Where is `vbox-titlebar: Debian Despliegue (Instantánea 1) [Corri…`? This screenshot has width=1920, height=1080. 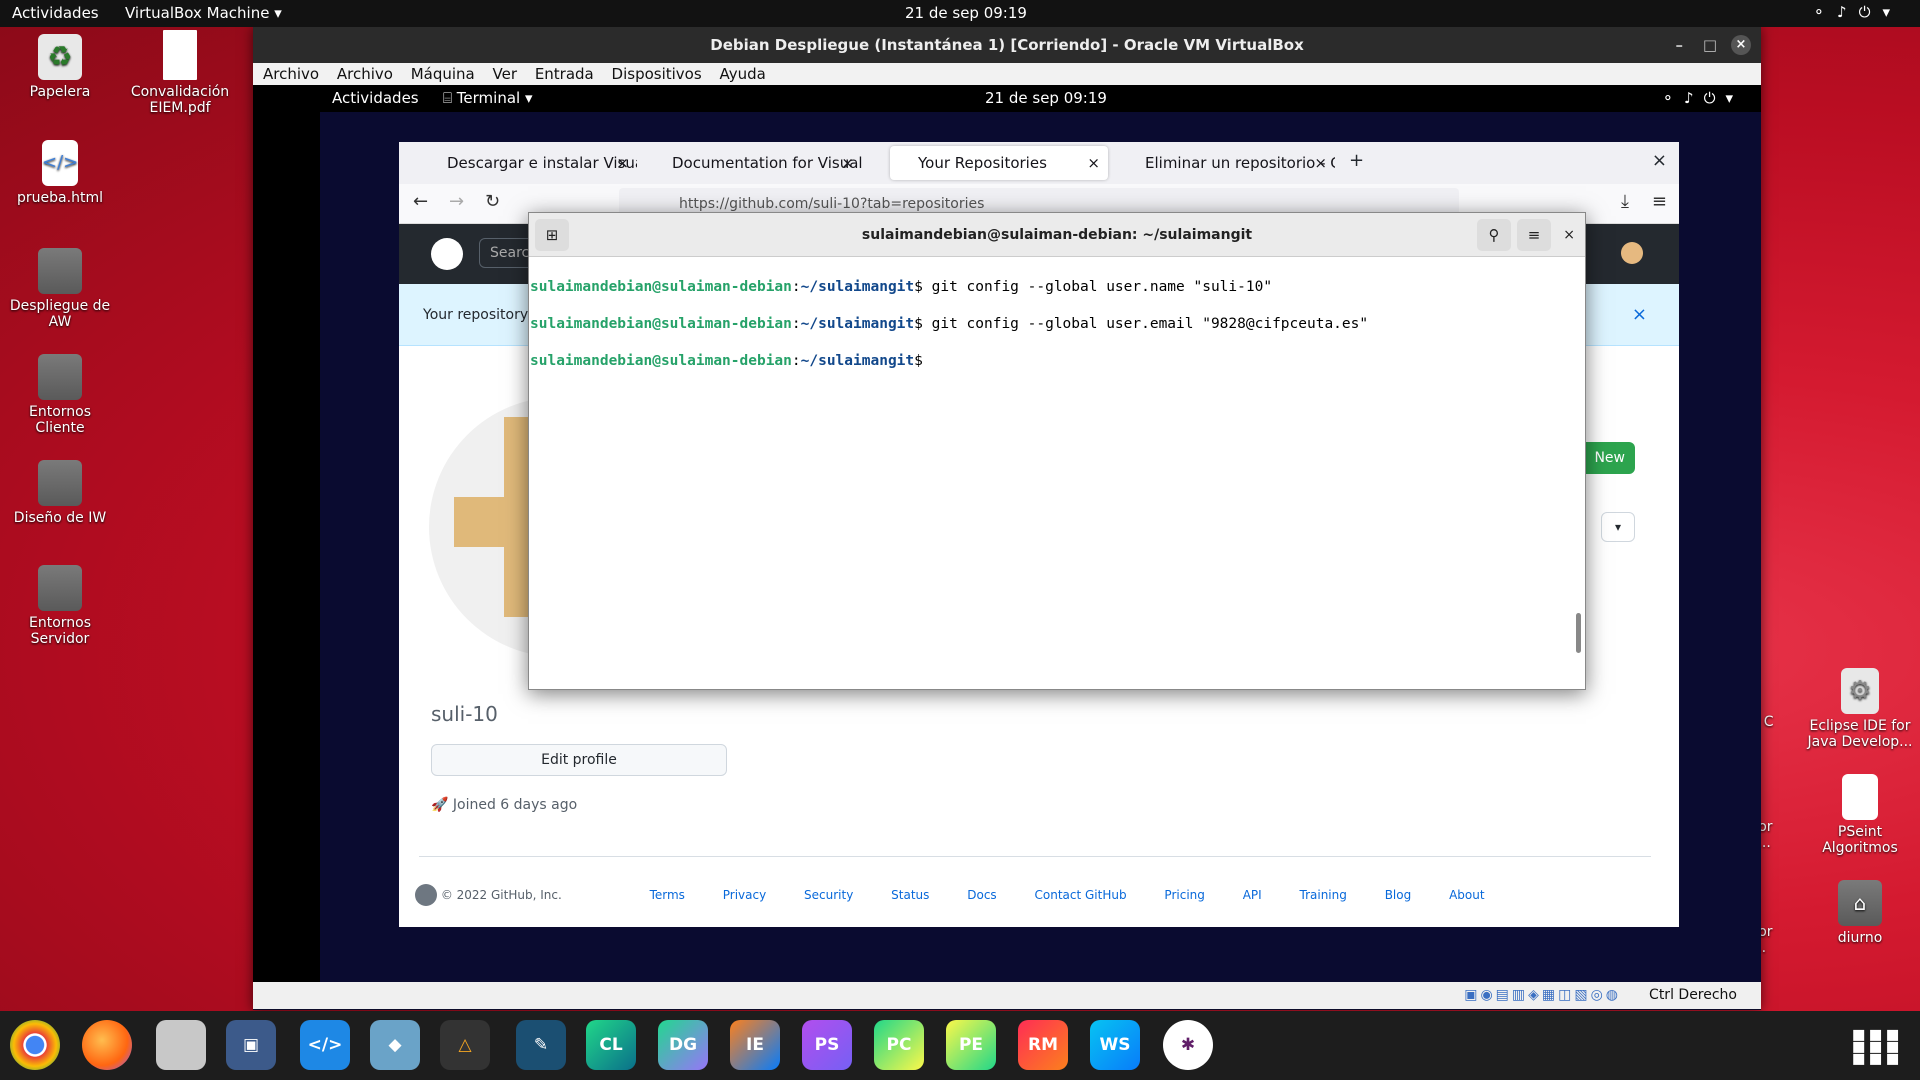
vbox-titlebar: Debian Despliegue (Instantánea 1) [Corri… is located at coordinates (1007, 45).